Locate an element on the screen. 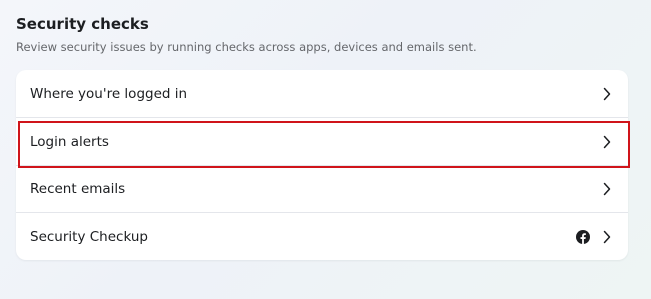 The image size is (651, 299). row-label: Where you're logged in is located at coordinates (109, 93).